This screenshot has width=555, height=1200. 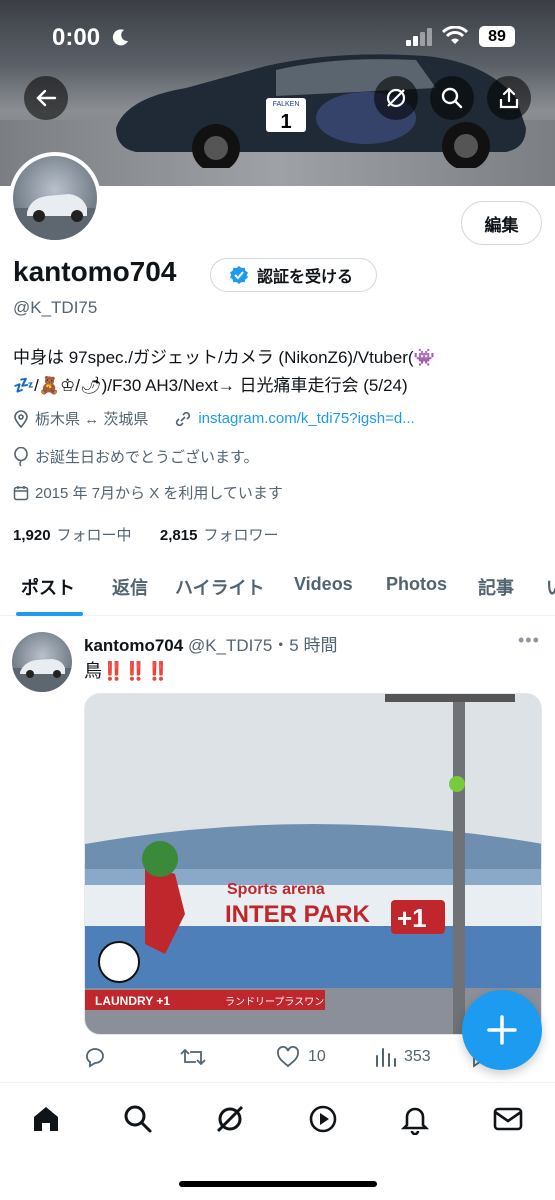 I want to click on avatar-car-image, so click(x=55, y=217).